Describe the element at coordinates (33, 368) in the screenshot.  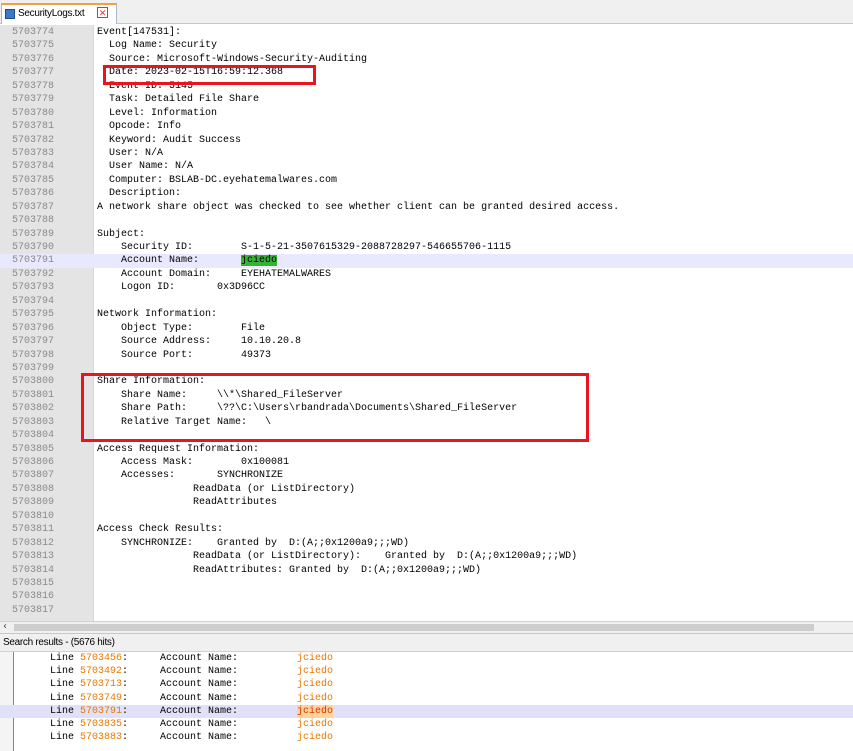
I see `line-number: 5703799` at that location.